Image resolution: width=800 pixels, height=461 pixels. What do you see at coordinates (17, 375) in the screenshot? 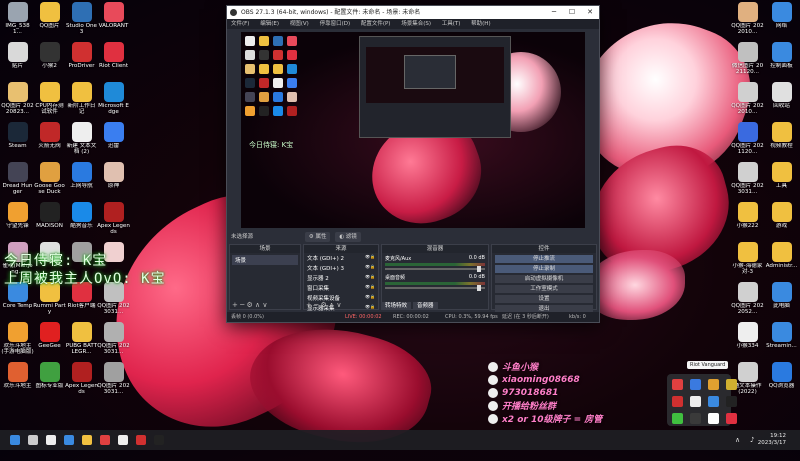
I see `desktop-icon: 欢乐斗地主` at bounding box center [17, 375].